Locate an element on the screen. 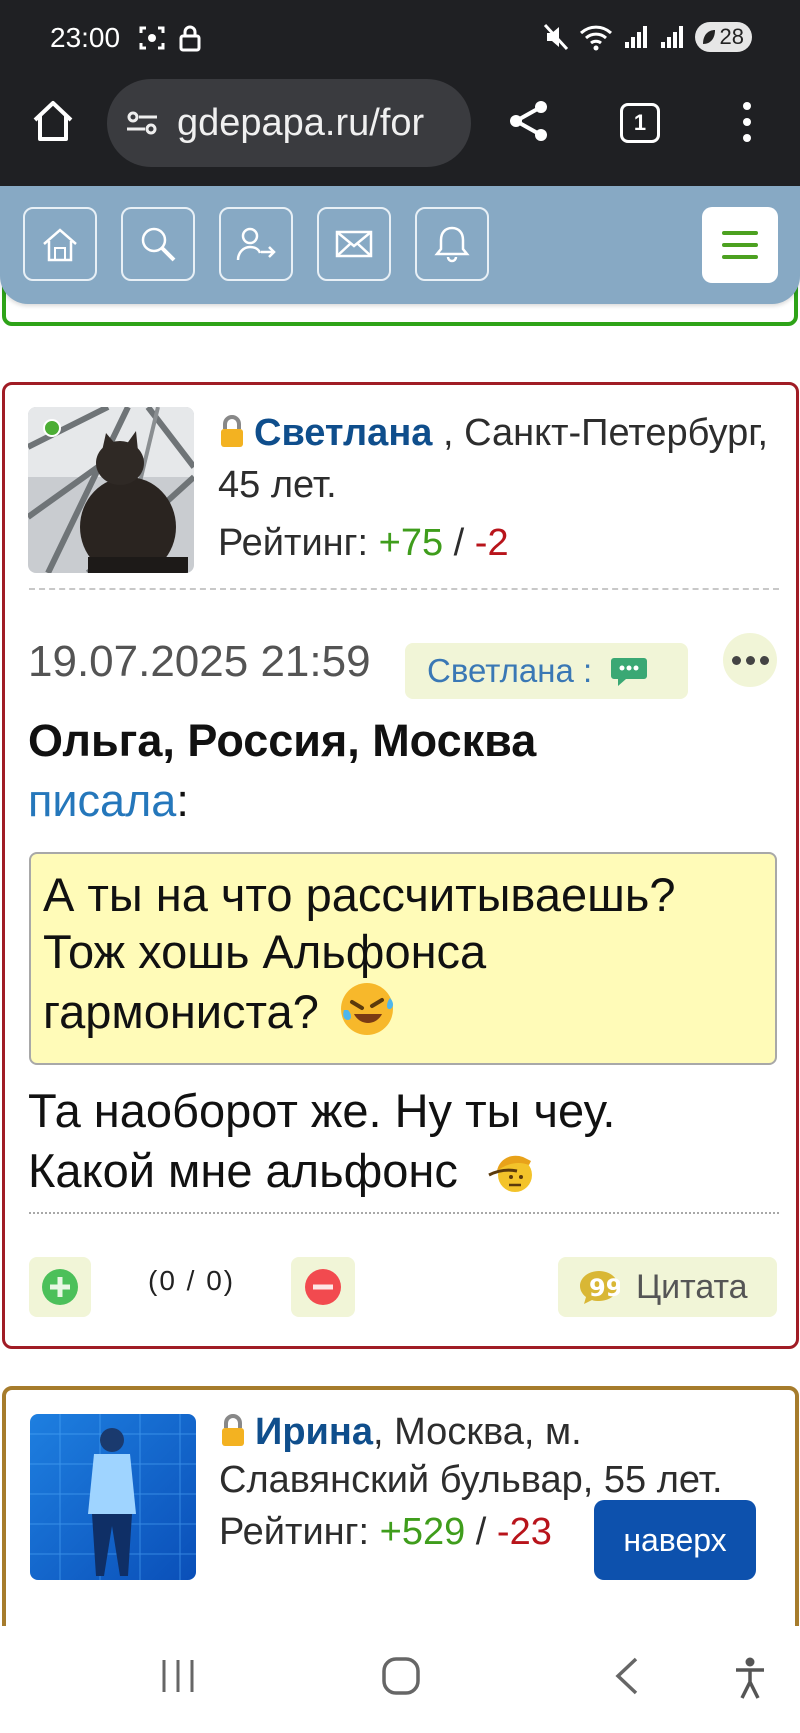 This screenshot has width=800, height=1733. upvote-button is located at coordinates (60, 1287).